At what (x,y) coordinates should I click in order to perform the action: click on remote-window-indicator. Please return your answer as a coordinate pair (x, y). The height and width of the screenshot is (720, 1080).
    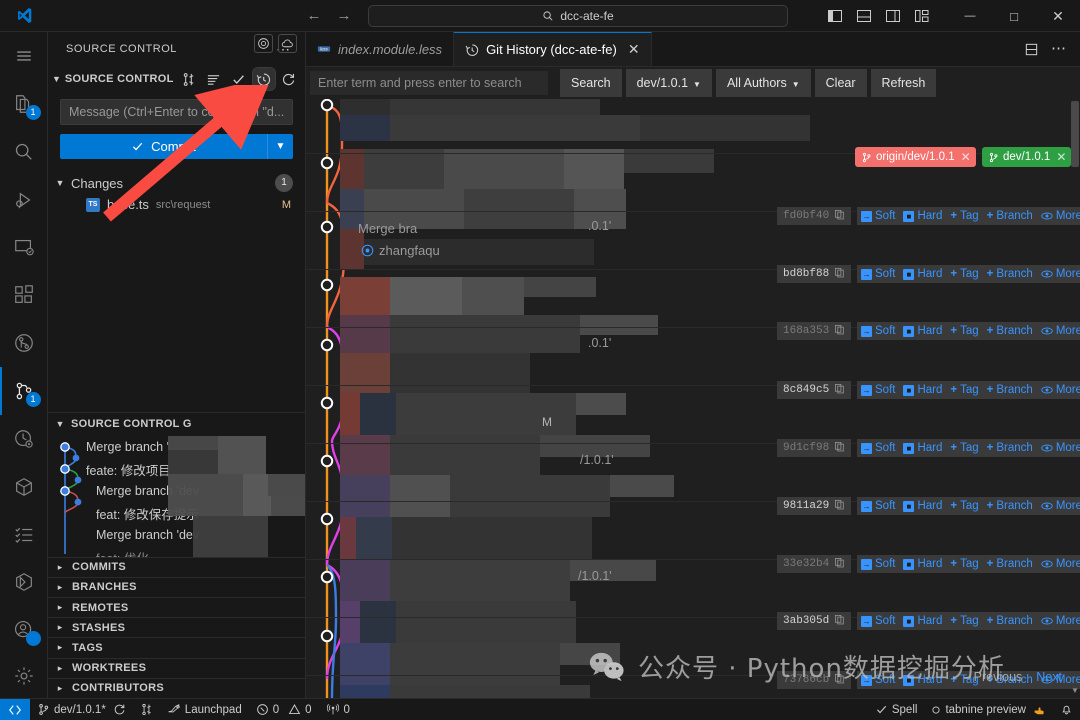
    Looking at the image, I should click on (15, 709).